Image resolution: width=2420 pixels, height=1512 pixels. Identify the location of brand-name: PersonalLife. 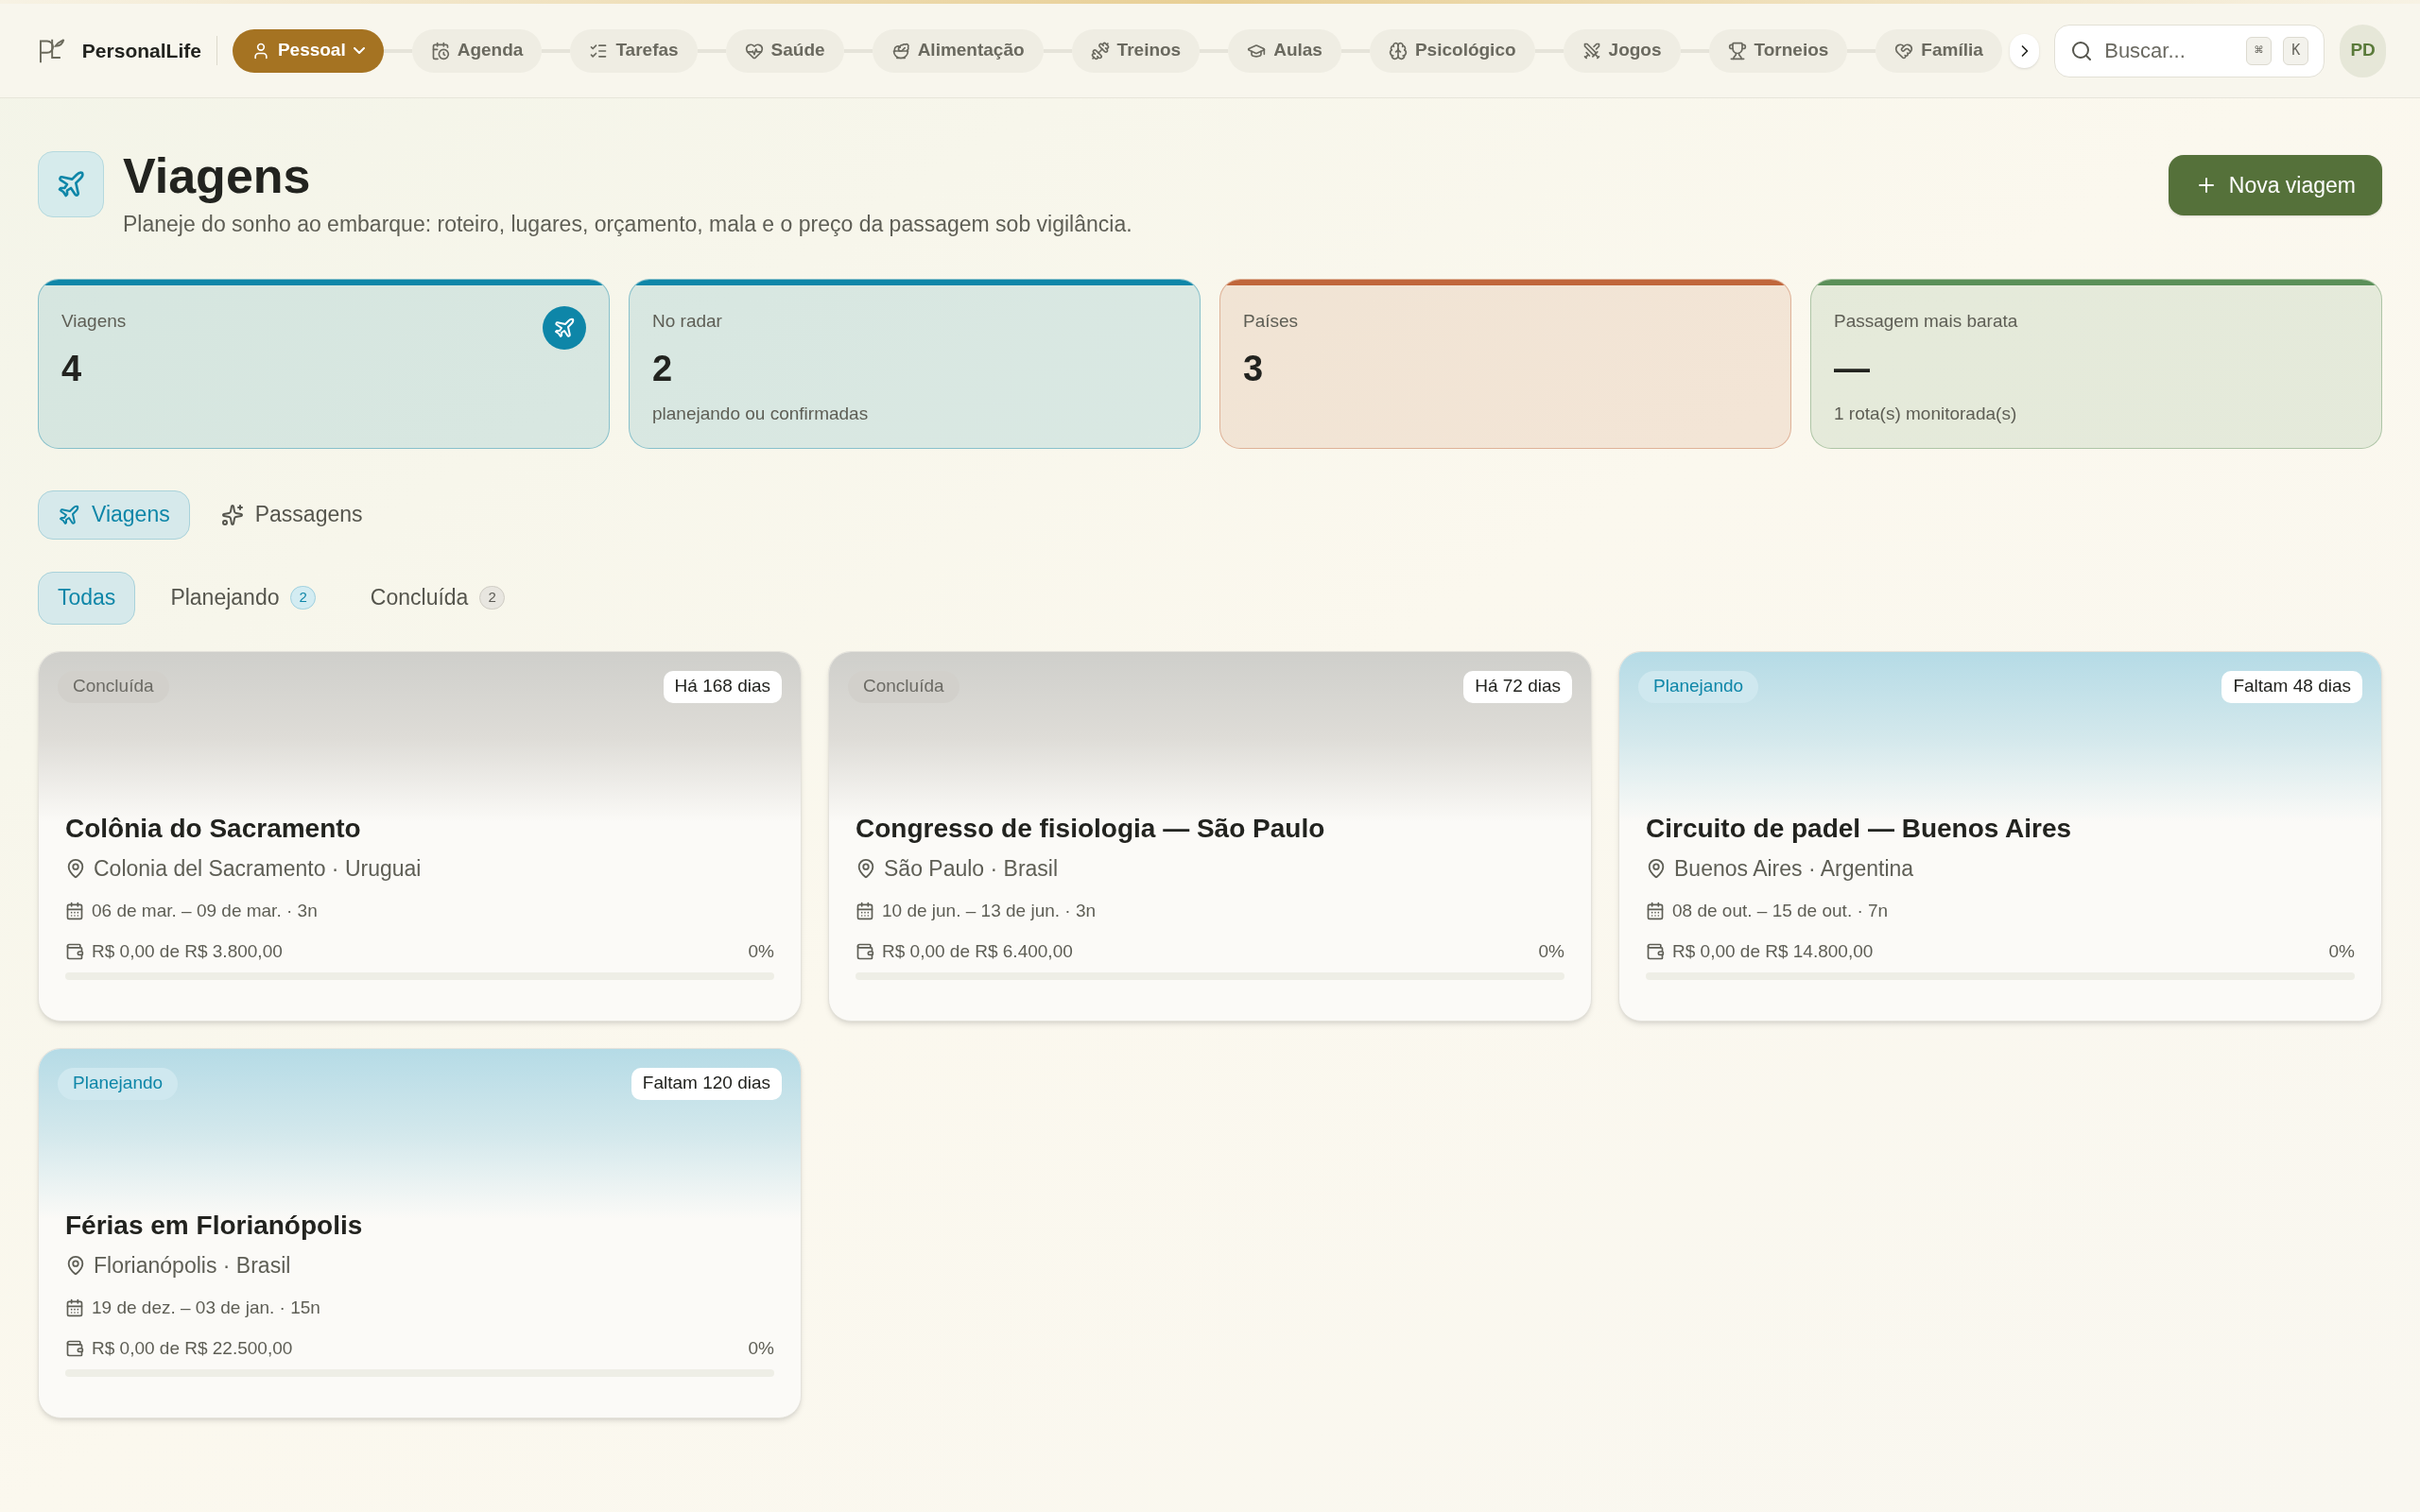
(149, 50).